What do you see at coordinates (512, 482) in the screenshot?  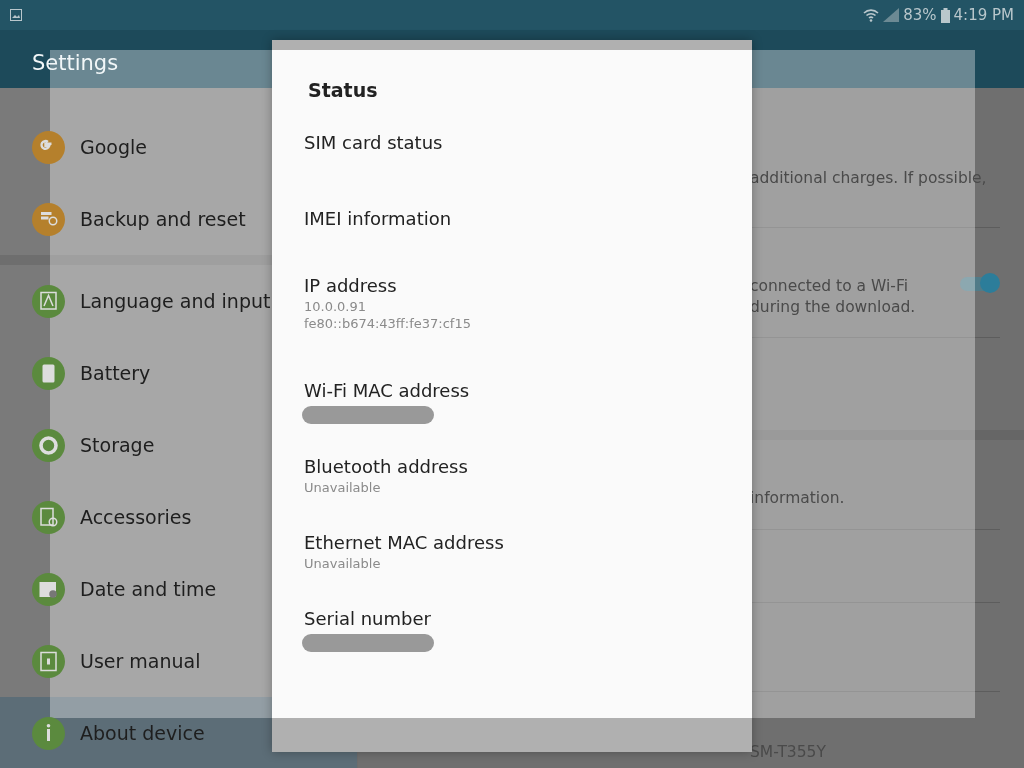 I see `status-item: Bluetooth address Unavailable` at bounding box center [512, 482].